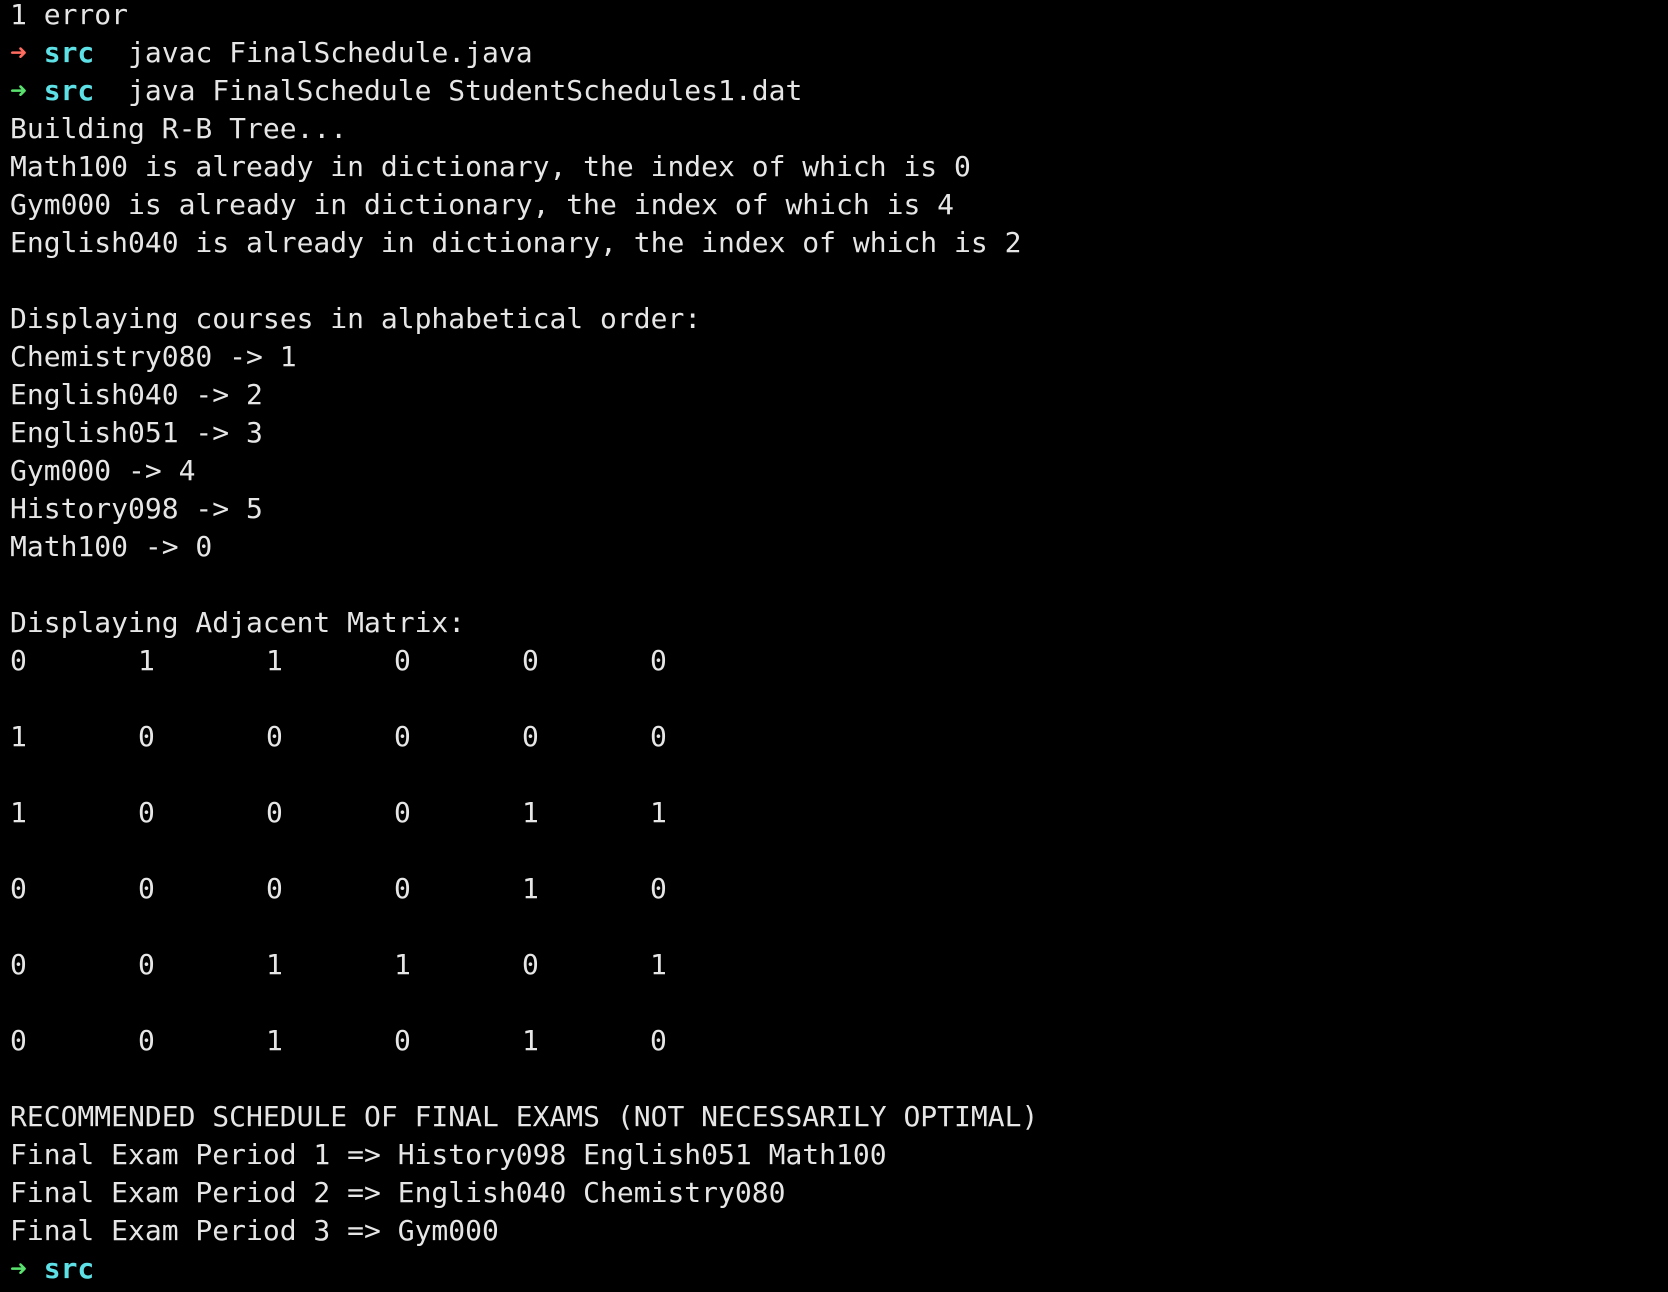  Describe the element at coordinates (839, 965) in the screenshot. I see `matrix-row: 0 0 1 1 0 1` at that location.